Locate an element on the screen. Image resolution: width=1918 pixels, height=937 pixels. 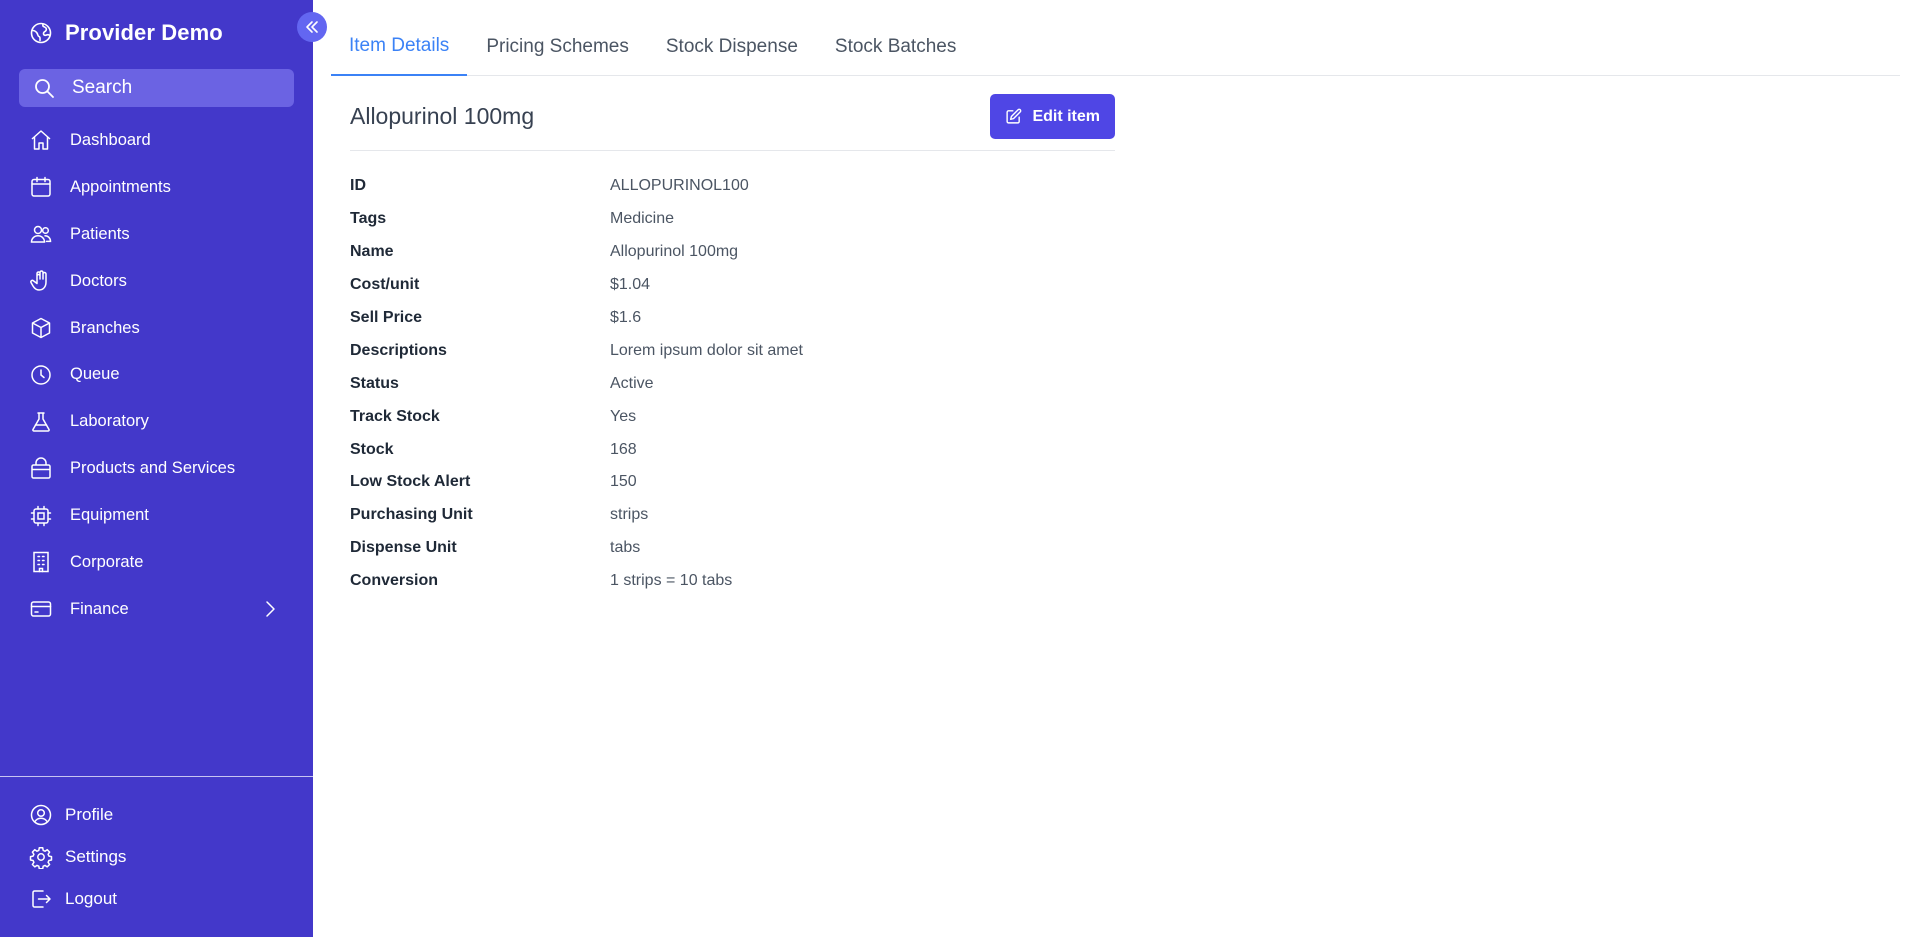
detail-row-cost-unit: Cost/unit $1.04 is located at coordinates (732, 285).